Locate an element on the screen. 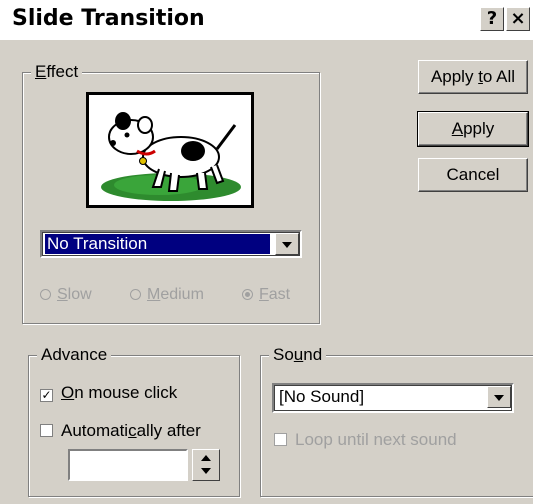  sound-select: [No Sound] is located at coordinates (393, 398).